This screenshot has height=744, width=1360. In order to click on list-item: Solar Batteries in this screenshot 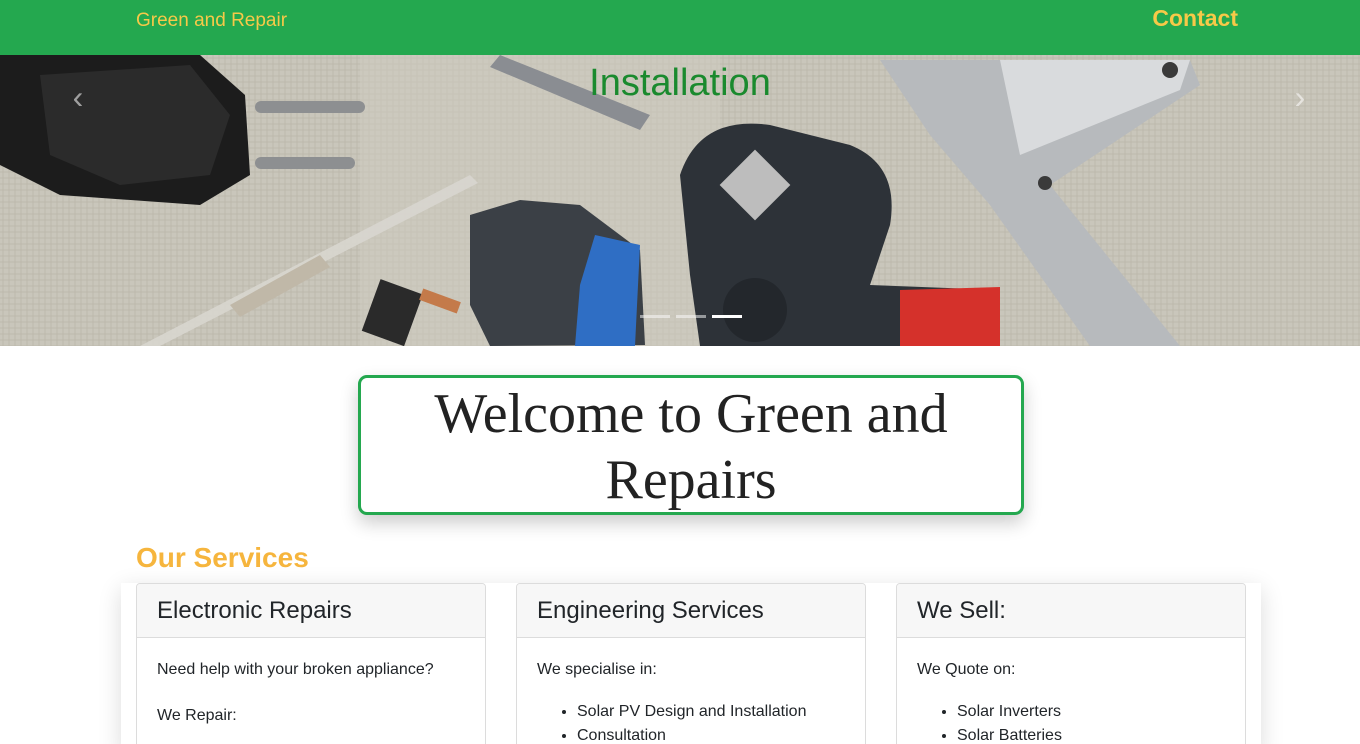, I will do `click(1091, 734)`.